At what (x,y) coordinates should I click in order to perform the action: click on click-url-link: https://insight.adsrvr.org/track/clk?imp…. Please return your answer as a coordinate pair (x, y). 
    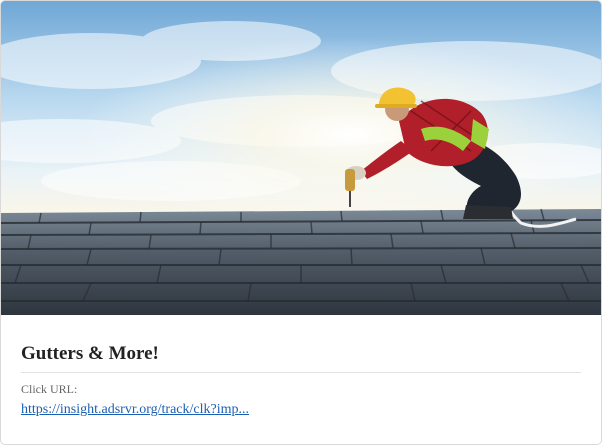
    Looking at the image, I should click on (135, 410).